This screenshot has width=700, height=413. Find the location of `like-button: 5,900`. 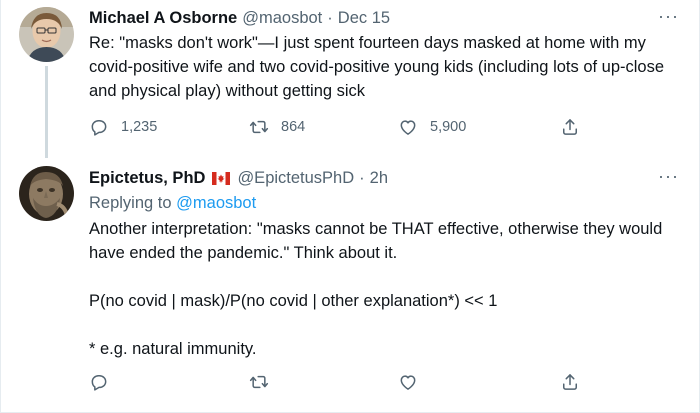

like-button: 5,900 is located at coordinates (432, 127).